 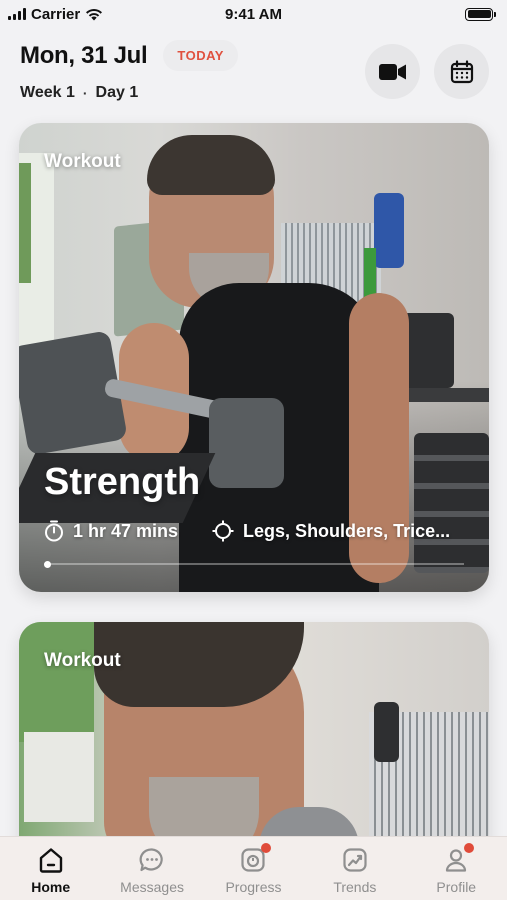 What do you see at coordinates (355, 860) in the screenshot?
I see `trends-icon` at bounding box center [355, 860].